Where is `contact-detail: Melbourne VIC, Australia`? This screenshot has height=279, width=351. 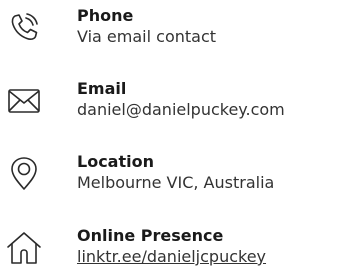 contact-detail: Melbourne VIC, Australia is located at coordinates (176, 182).